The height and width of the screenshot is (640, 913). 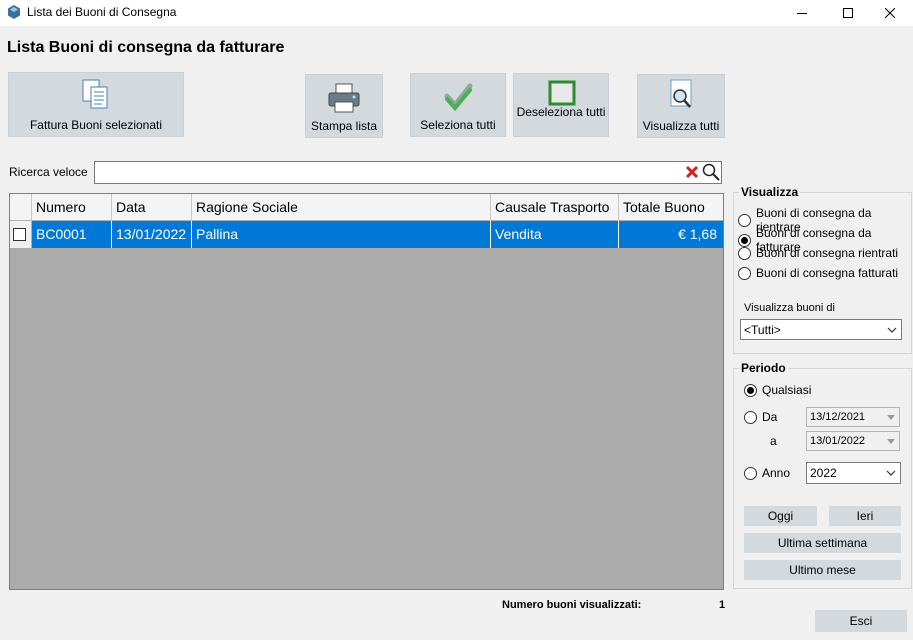 I want to click on empty-checkbox-icon, so click(x=562, y=93).